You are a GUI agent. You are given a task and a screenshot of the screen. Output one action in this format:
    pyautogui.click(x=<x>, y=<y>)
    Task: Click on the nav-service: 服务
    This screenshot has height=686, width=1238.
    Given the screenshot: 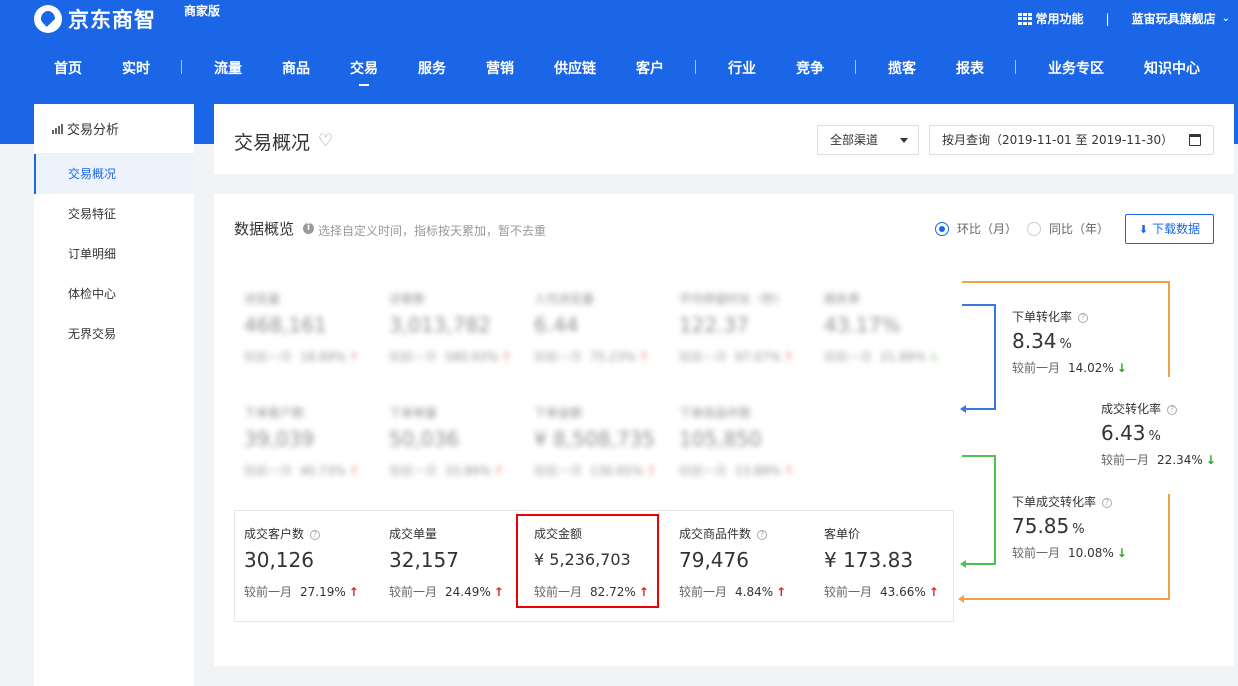 What is the action you would take?
    pyautogui.click(x=432, y=68)
    